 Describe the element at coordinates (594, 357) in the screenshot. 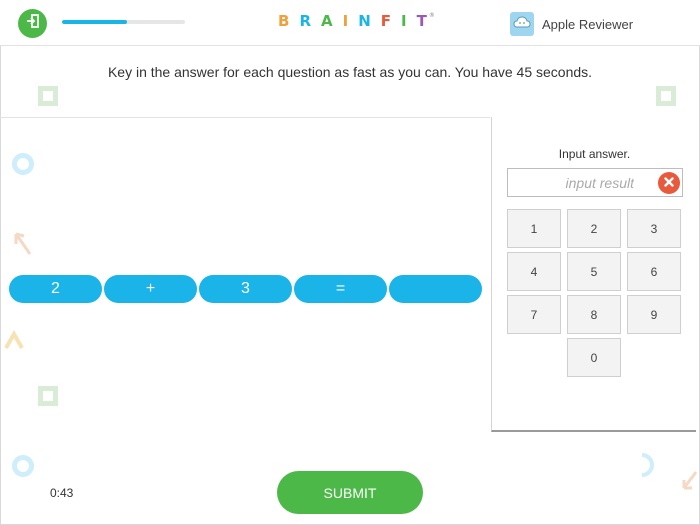

I see `key-0: 0` at that location.